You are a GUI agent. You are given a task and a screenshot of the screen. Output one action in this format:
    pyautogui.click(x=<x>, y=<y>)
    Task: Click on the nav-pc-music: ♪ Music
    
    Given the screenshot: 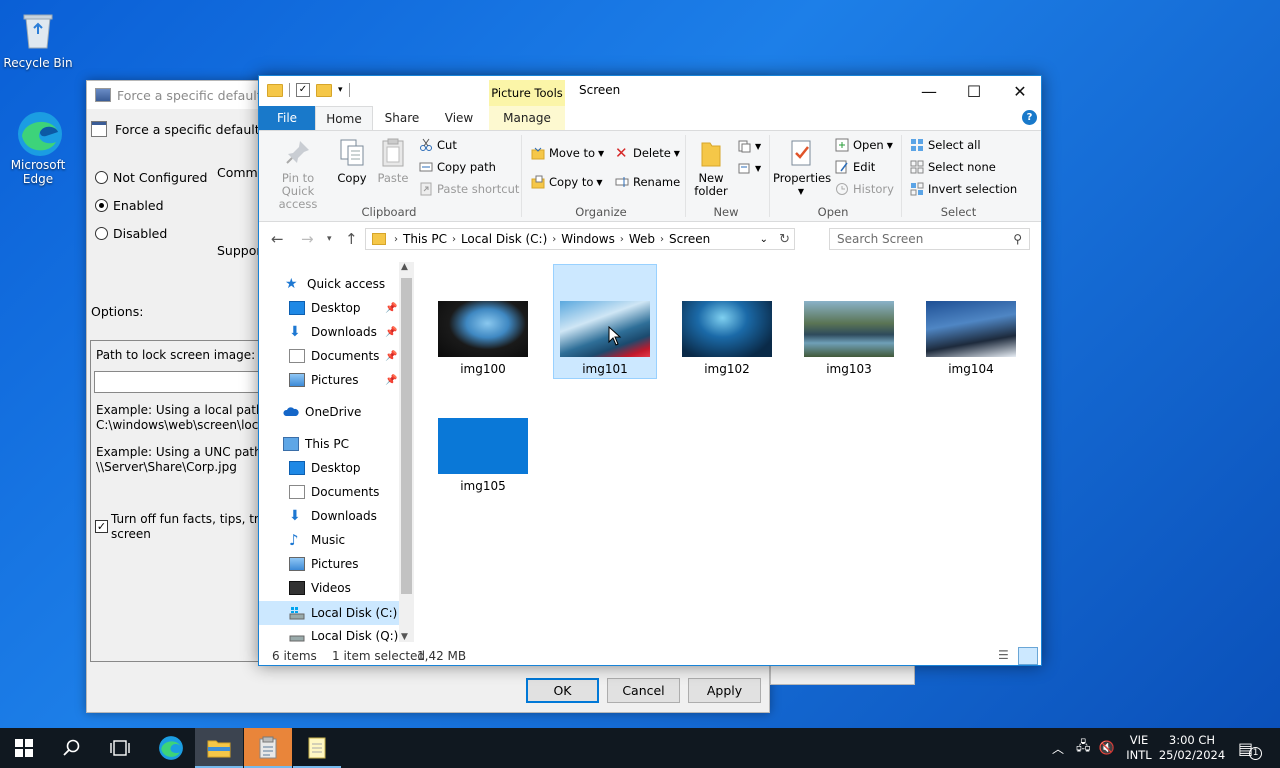 What is the action you would take?
    pyautogui.click(x=317, y=540)
    